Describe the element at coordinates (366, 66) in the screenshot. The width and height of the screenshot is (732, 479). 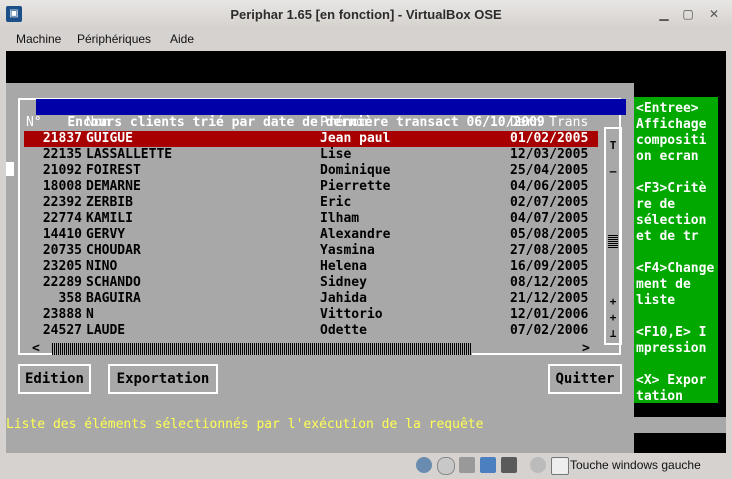
I see `top-black-bar` at that location.